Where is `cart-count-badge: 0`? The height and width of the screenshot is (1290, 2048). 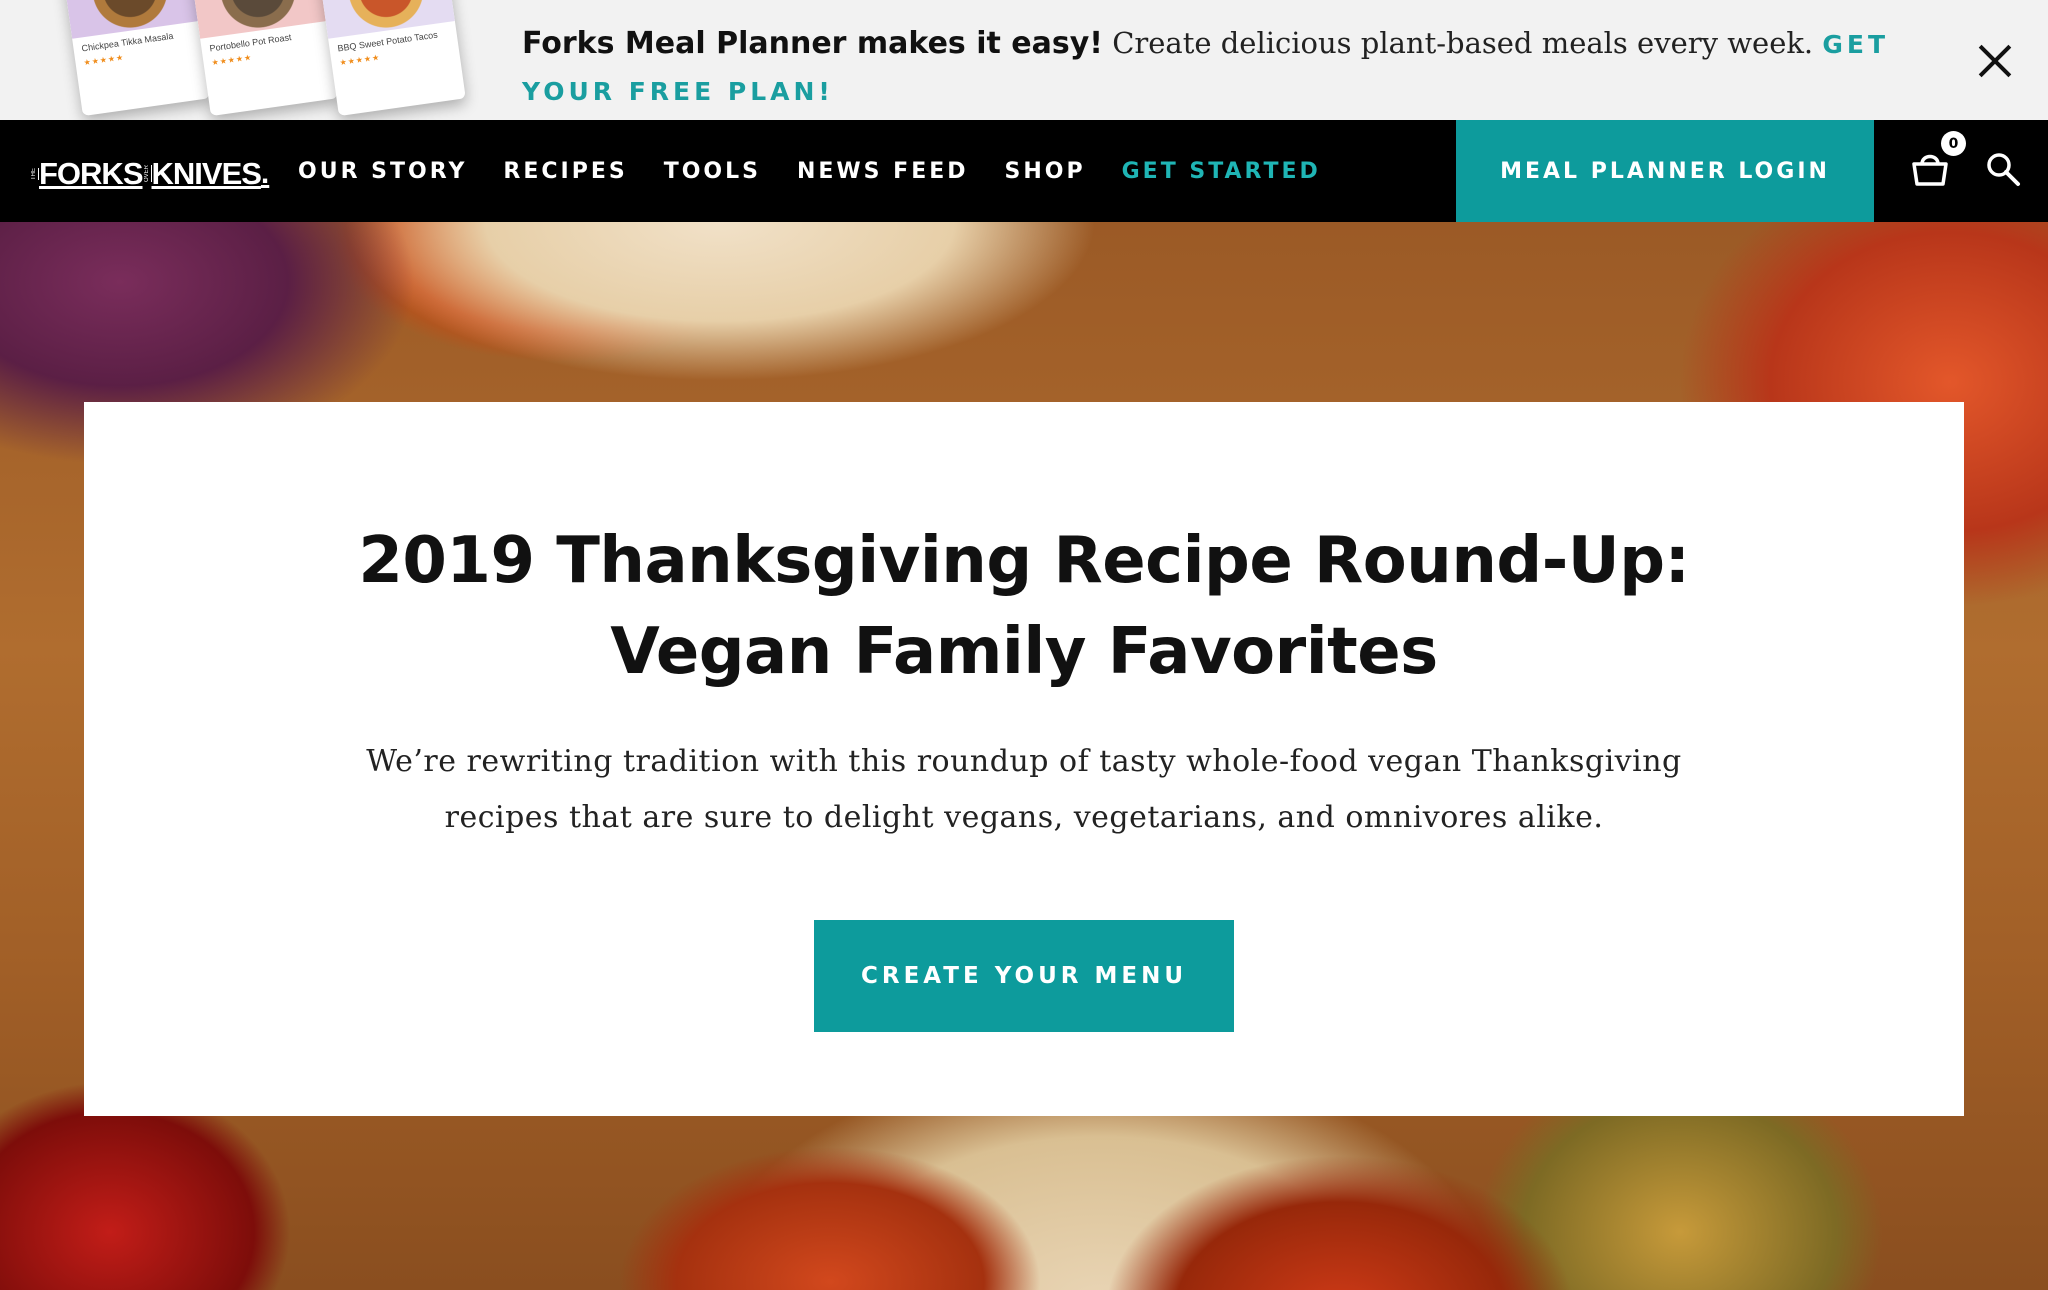
cart-count-badge: 0 is located at coordinates (1953, 143).